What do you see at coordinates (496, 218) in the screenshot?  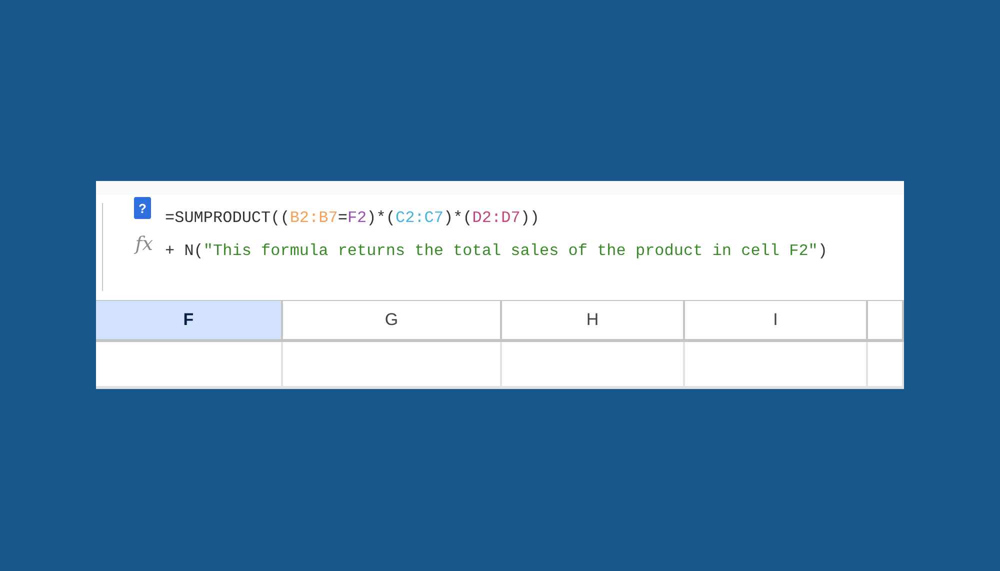 I see `formula-line: =SUMPRODUCT((B2:B7=F2)*(C2:C7)*(D2:D7))` at bounding box center [496, 218].